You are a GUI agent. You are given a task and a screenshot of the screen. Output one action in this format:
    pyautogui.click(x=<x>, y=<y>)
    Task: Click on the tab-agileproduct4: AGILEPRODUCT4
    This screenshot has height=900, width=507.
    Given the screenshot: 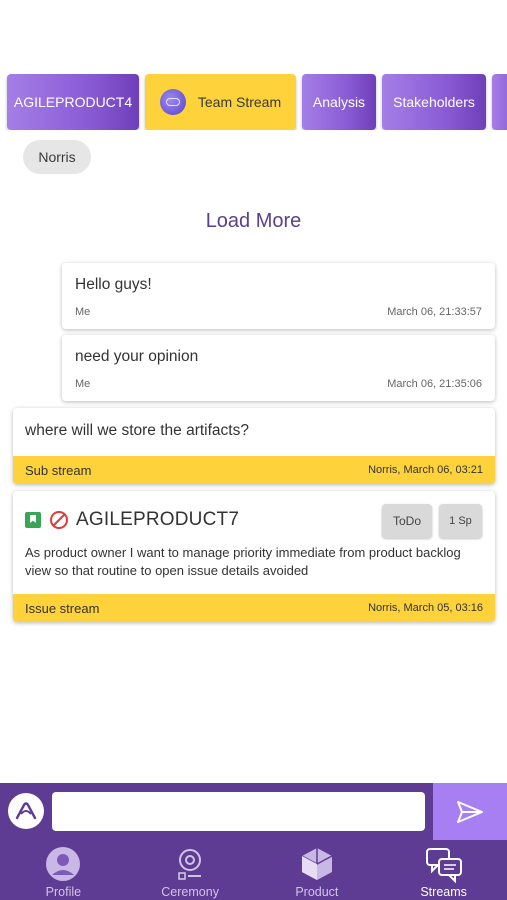 What is the action you would take?
    pyautogui.click(x=73, y=102)
    